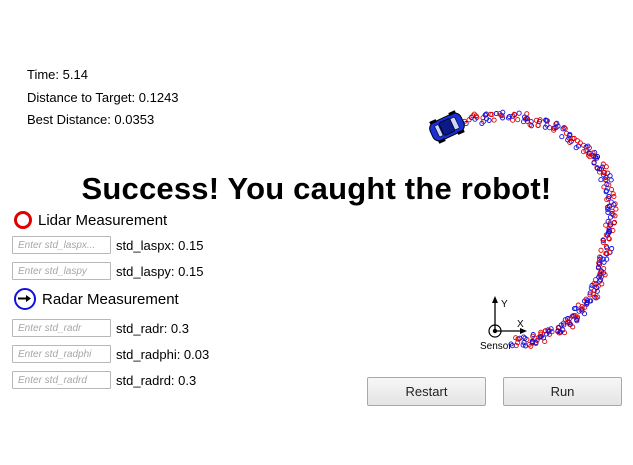 This screenshot has height=465, width=633. Describe the element at coordinates (504, 304) in the screenshot. I see `axis-y-label: Y` at that location.